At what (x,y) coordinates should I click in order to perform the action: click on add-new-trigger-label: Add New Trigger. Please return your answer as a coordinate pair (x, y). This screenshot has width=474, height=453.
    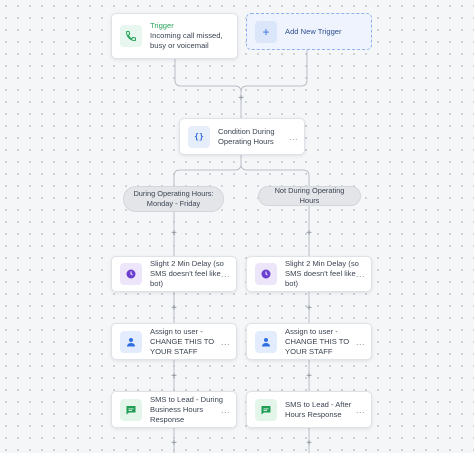
    Looking at the image, I should click on (313, 31).